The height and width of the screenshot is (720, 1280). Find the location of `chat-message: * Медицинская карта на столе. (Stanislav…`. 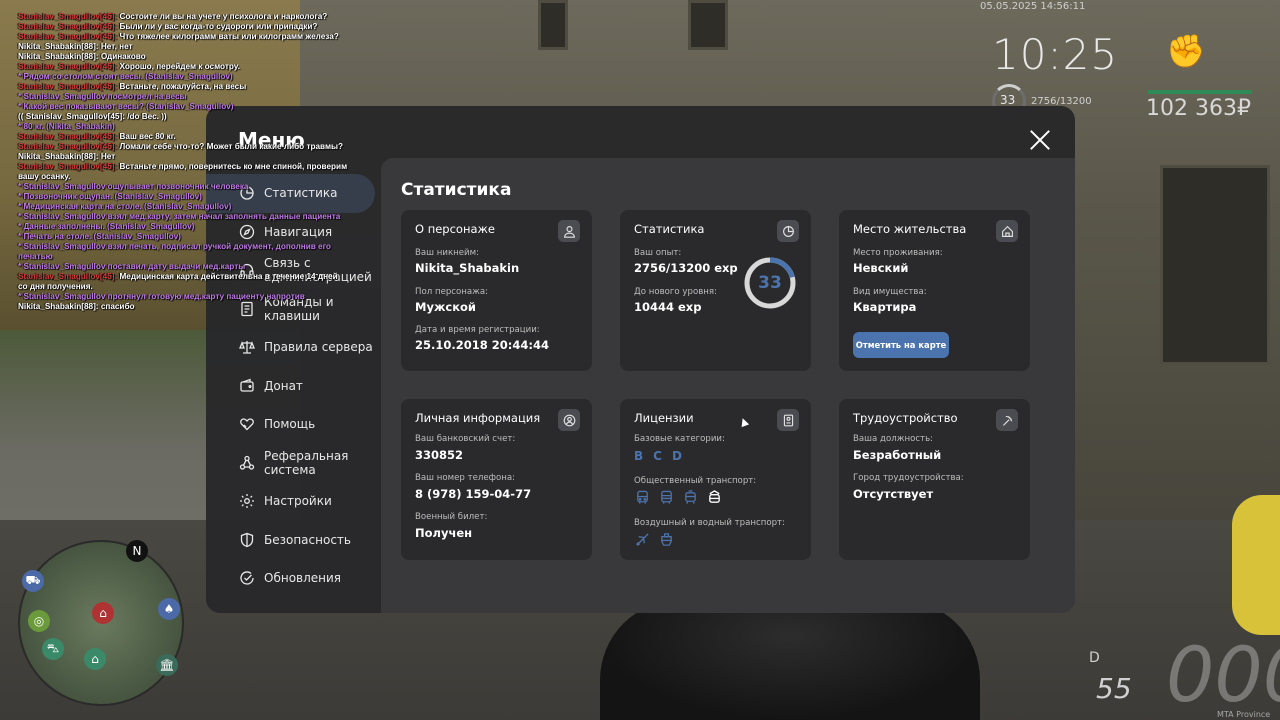

chat-message: * Медицинская карта на столе. (Stanislav… is located at coordinates (125, 206).